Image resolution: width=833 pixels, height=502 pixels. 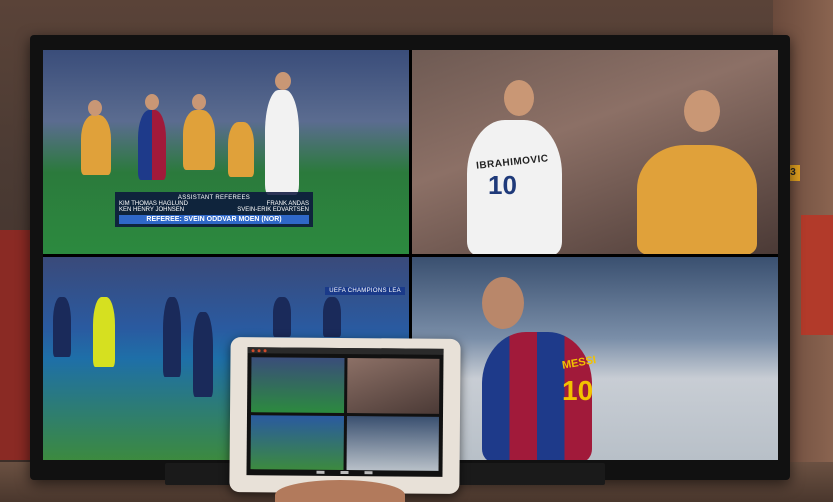 I want to click on back-icon, so click(x=320, y=472).